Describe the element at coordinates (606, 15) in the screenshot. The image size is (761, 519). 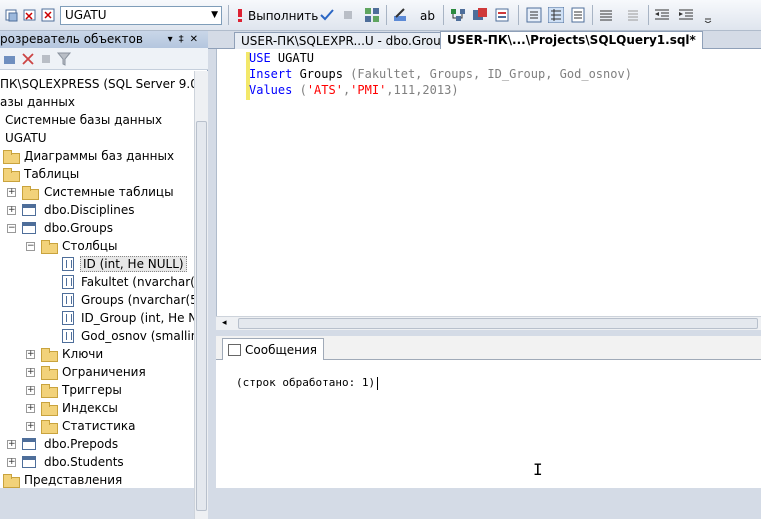
I see `comment-out-icon` at that location.